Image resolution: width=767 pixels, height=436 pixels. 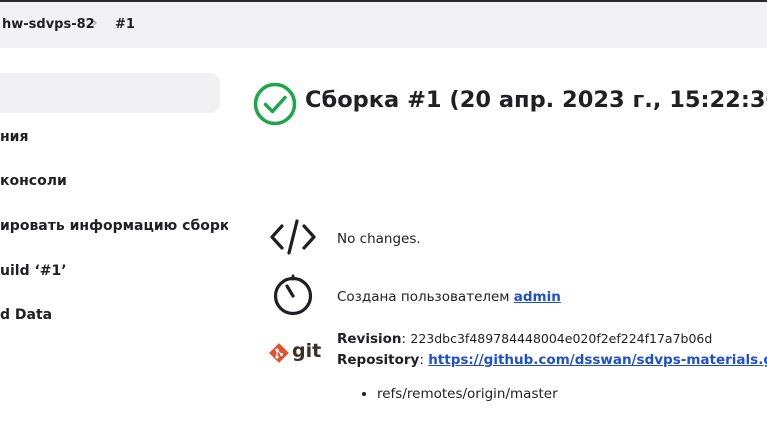 I want to click on breadcrumb-bar: hw-sdvps-82 › #1, so click(x=383, y=24).